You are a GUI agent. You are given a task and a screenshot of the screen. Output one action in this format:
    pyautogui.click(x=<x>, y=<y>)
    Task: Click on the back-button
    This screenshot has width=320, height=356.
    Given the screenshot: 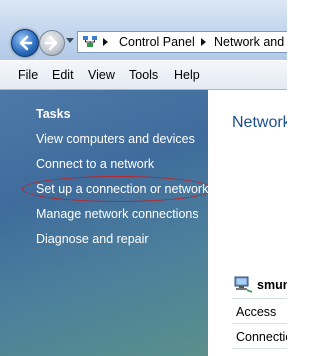 What is the action you would take?
    pyautogui.click(x=25, y=43)
    